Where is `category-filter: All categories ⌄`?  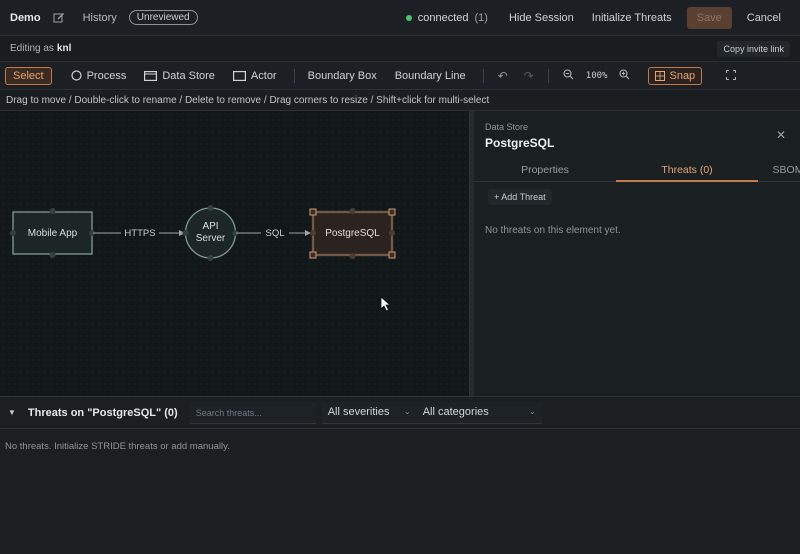
category-filter: All categories ⌄ is located at coordinates (479, 412).